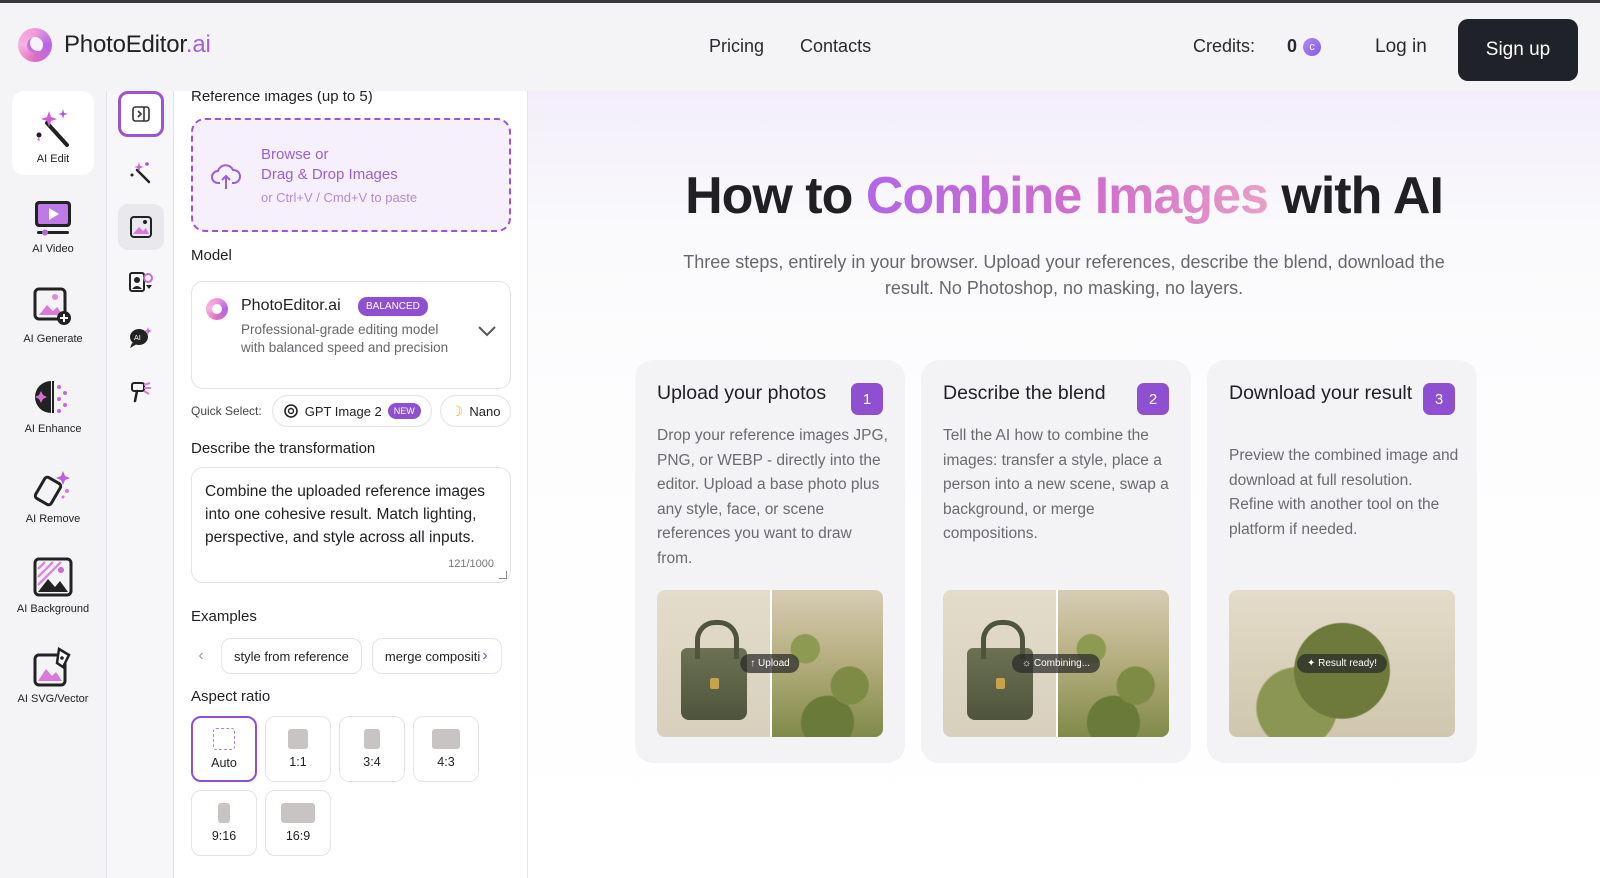 This screenshot has height=878, width=1600. I want to click on sidebar-toggle-icon, so click(141, 114).